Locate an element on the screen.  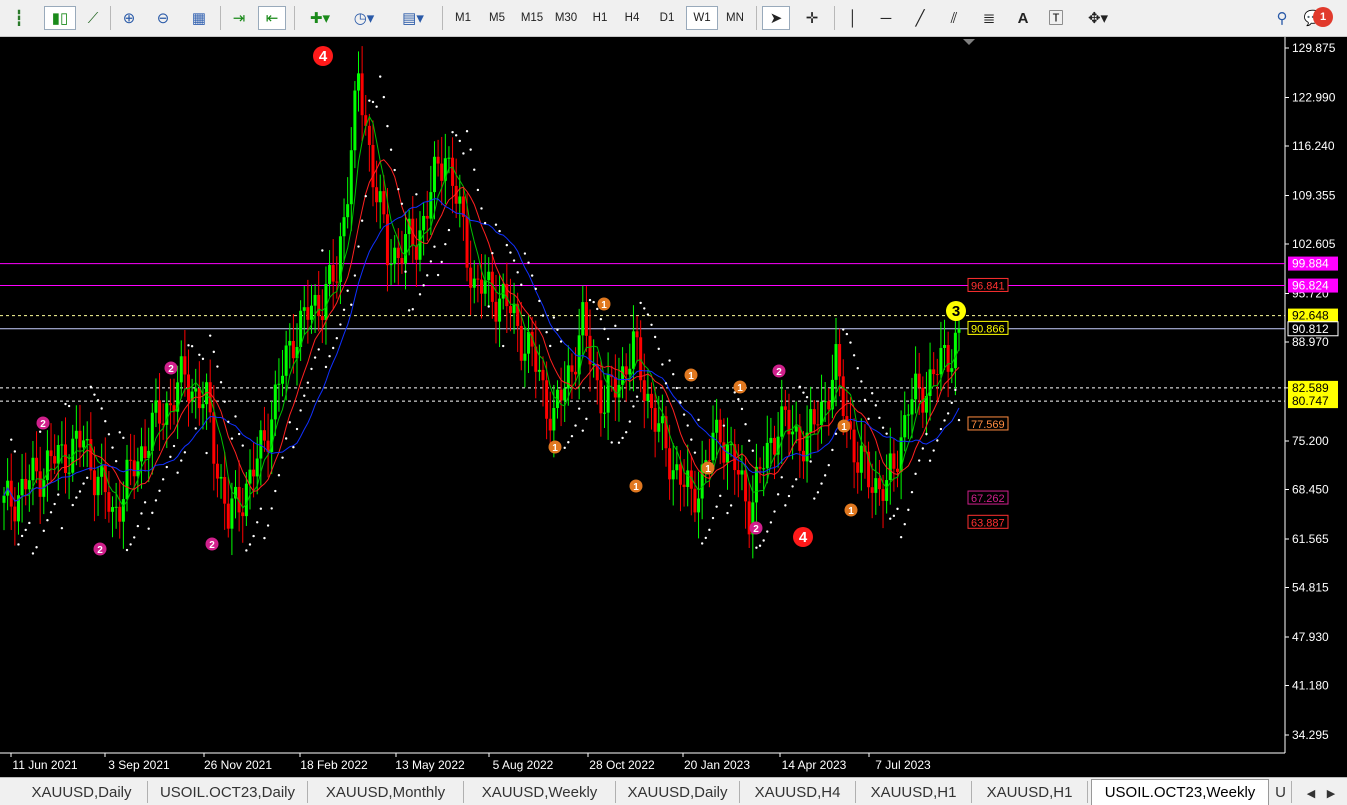
timeframe-m1: M1 is located at coordinates (463, 18).